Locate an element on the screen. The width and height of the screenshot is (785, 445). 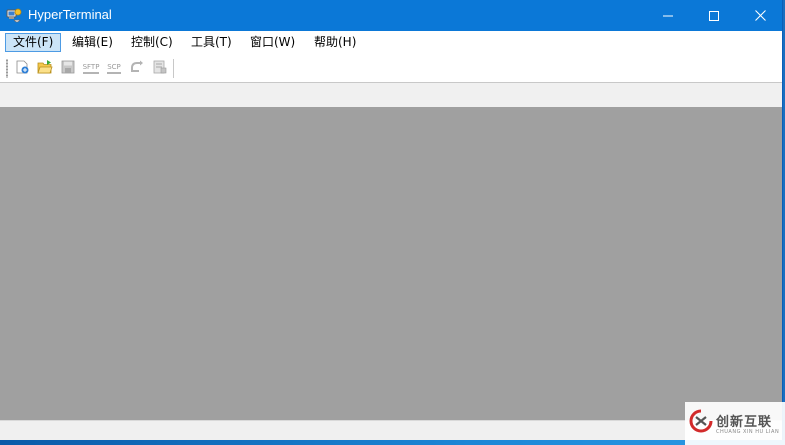
status-bar is located at coordinates (391, 430).